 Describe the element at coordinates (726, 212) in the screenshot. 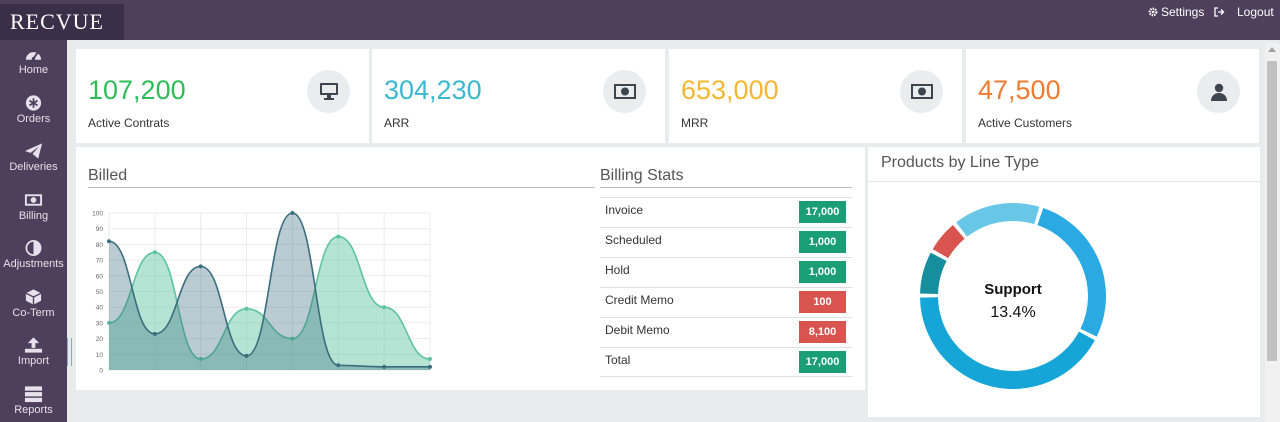

I see `billing-stats-row: Invoice 17,000` at that location.